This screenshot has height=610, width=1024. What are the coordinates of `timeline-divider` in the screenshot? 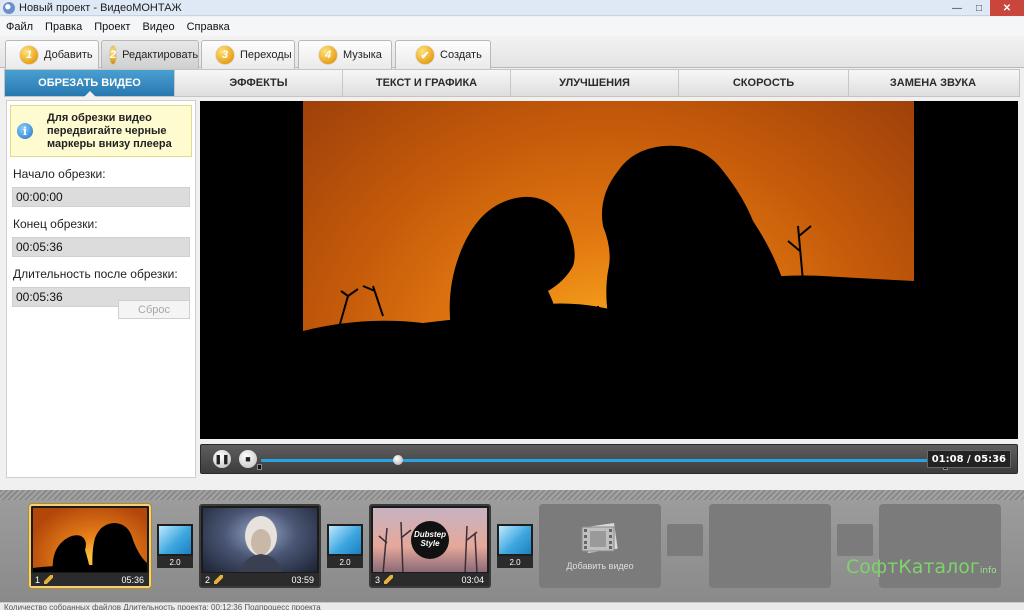 It's located at (512, 495).